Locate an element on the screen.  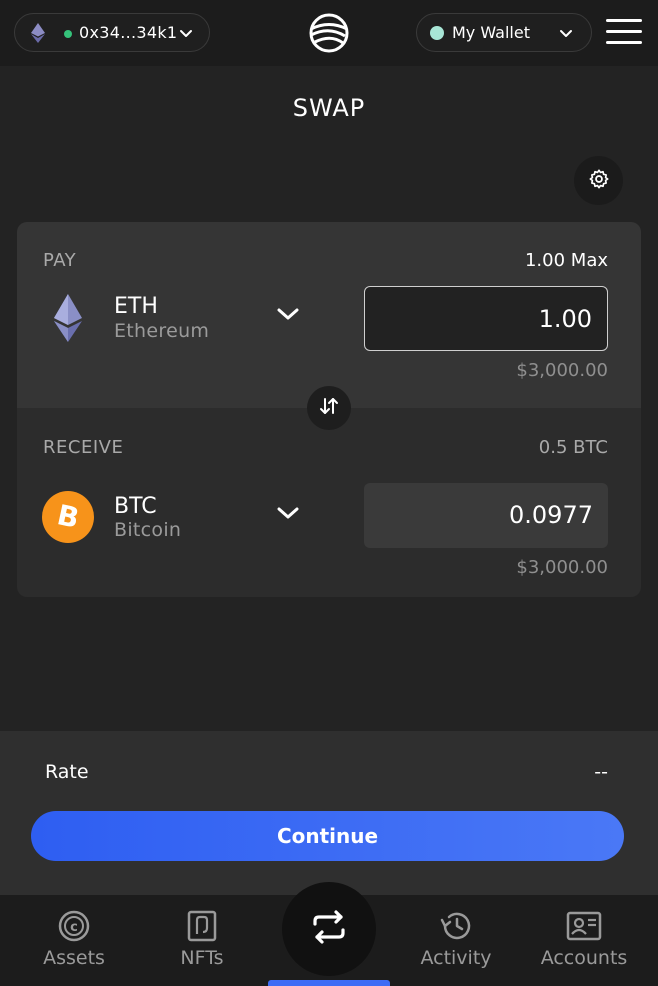
receive-amount-field: 0.0977 is located at coordinates (486, 515).